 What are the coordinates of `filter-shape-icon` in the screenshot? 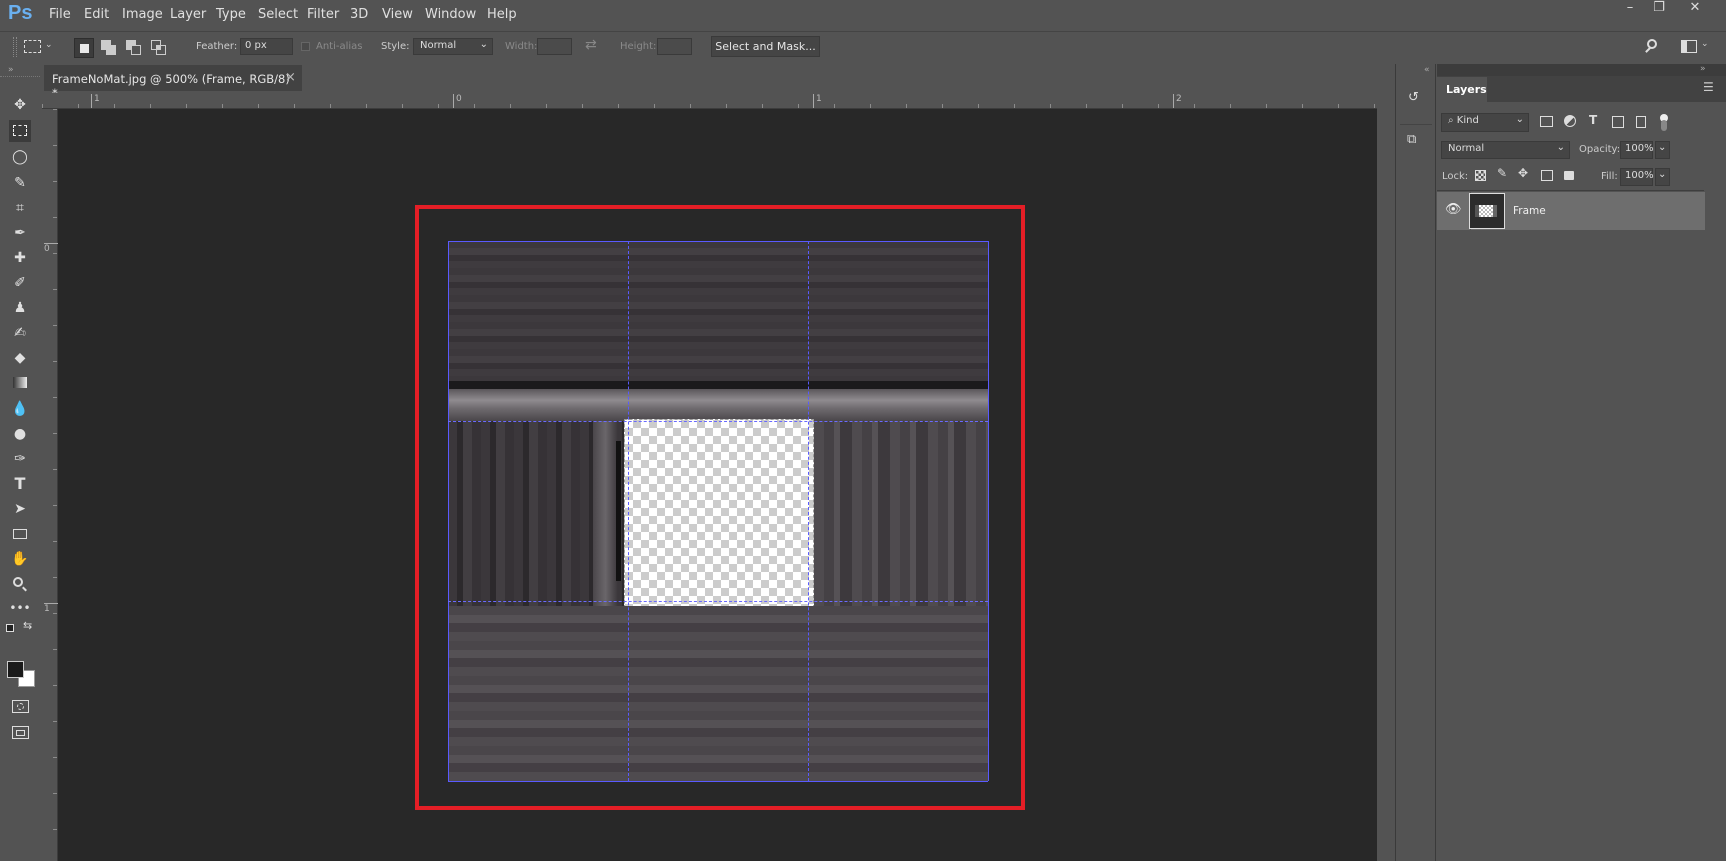 It's located at (1618, 122).